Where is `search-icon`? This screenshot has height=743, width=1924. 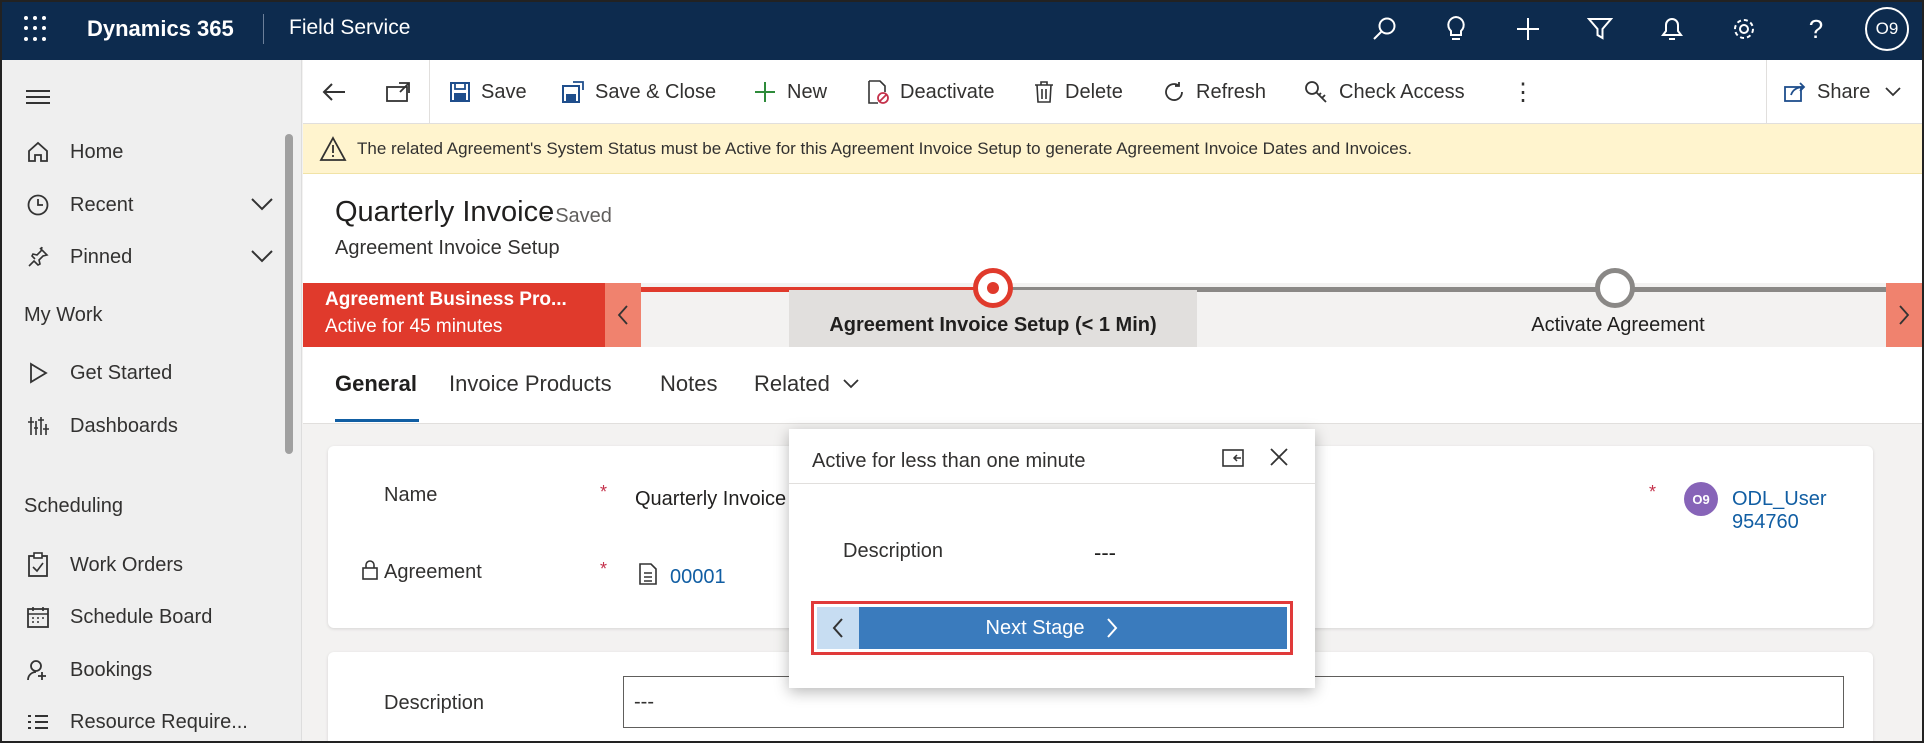
search-icon is located at coordinates (1385, 29).